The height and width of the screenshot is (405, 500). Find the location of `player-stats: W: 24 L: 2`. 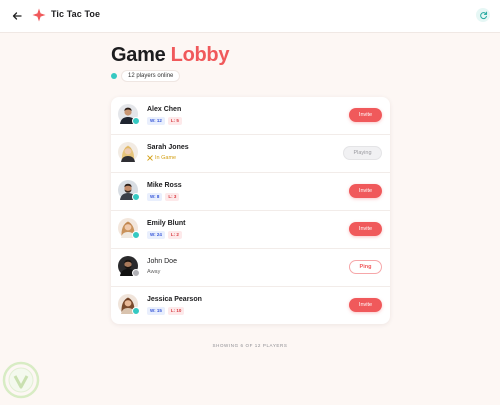

player-stats: W: 24 L: 2 is located at coordinates (164, 235).